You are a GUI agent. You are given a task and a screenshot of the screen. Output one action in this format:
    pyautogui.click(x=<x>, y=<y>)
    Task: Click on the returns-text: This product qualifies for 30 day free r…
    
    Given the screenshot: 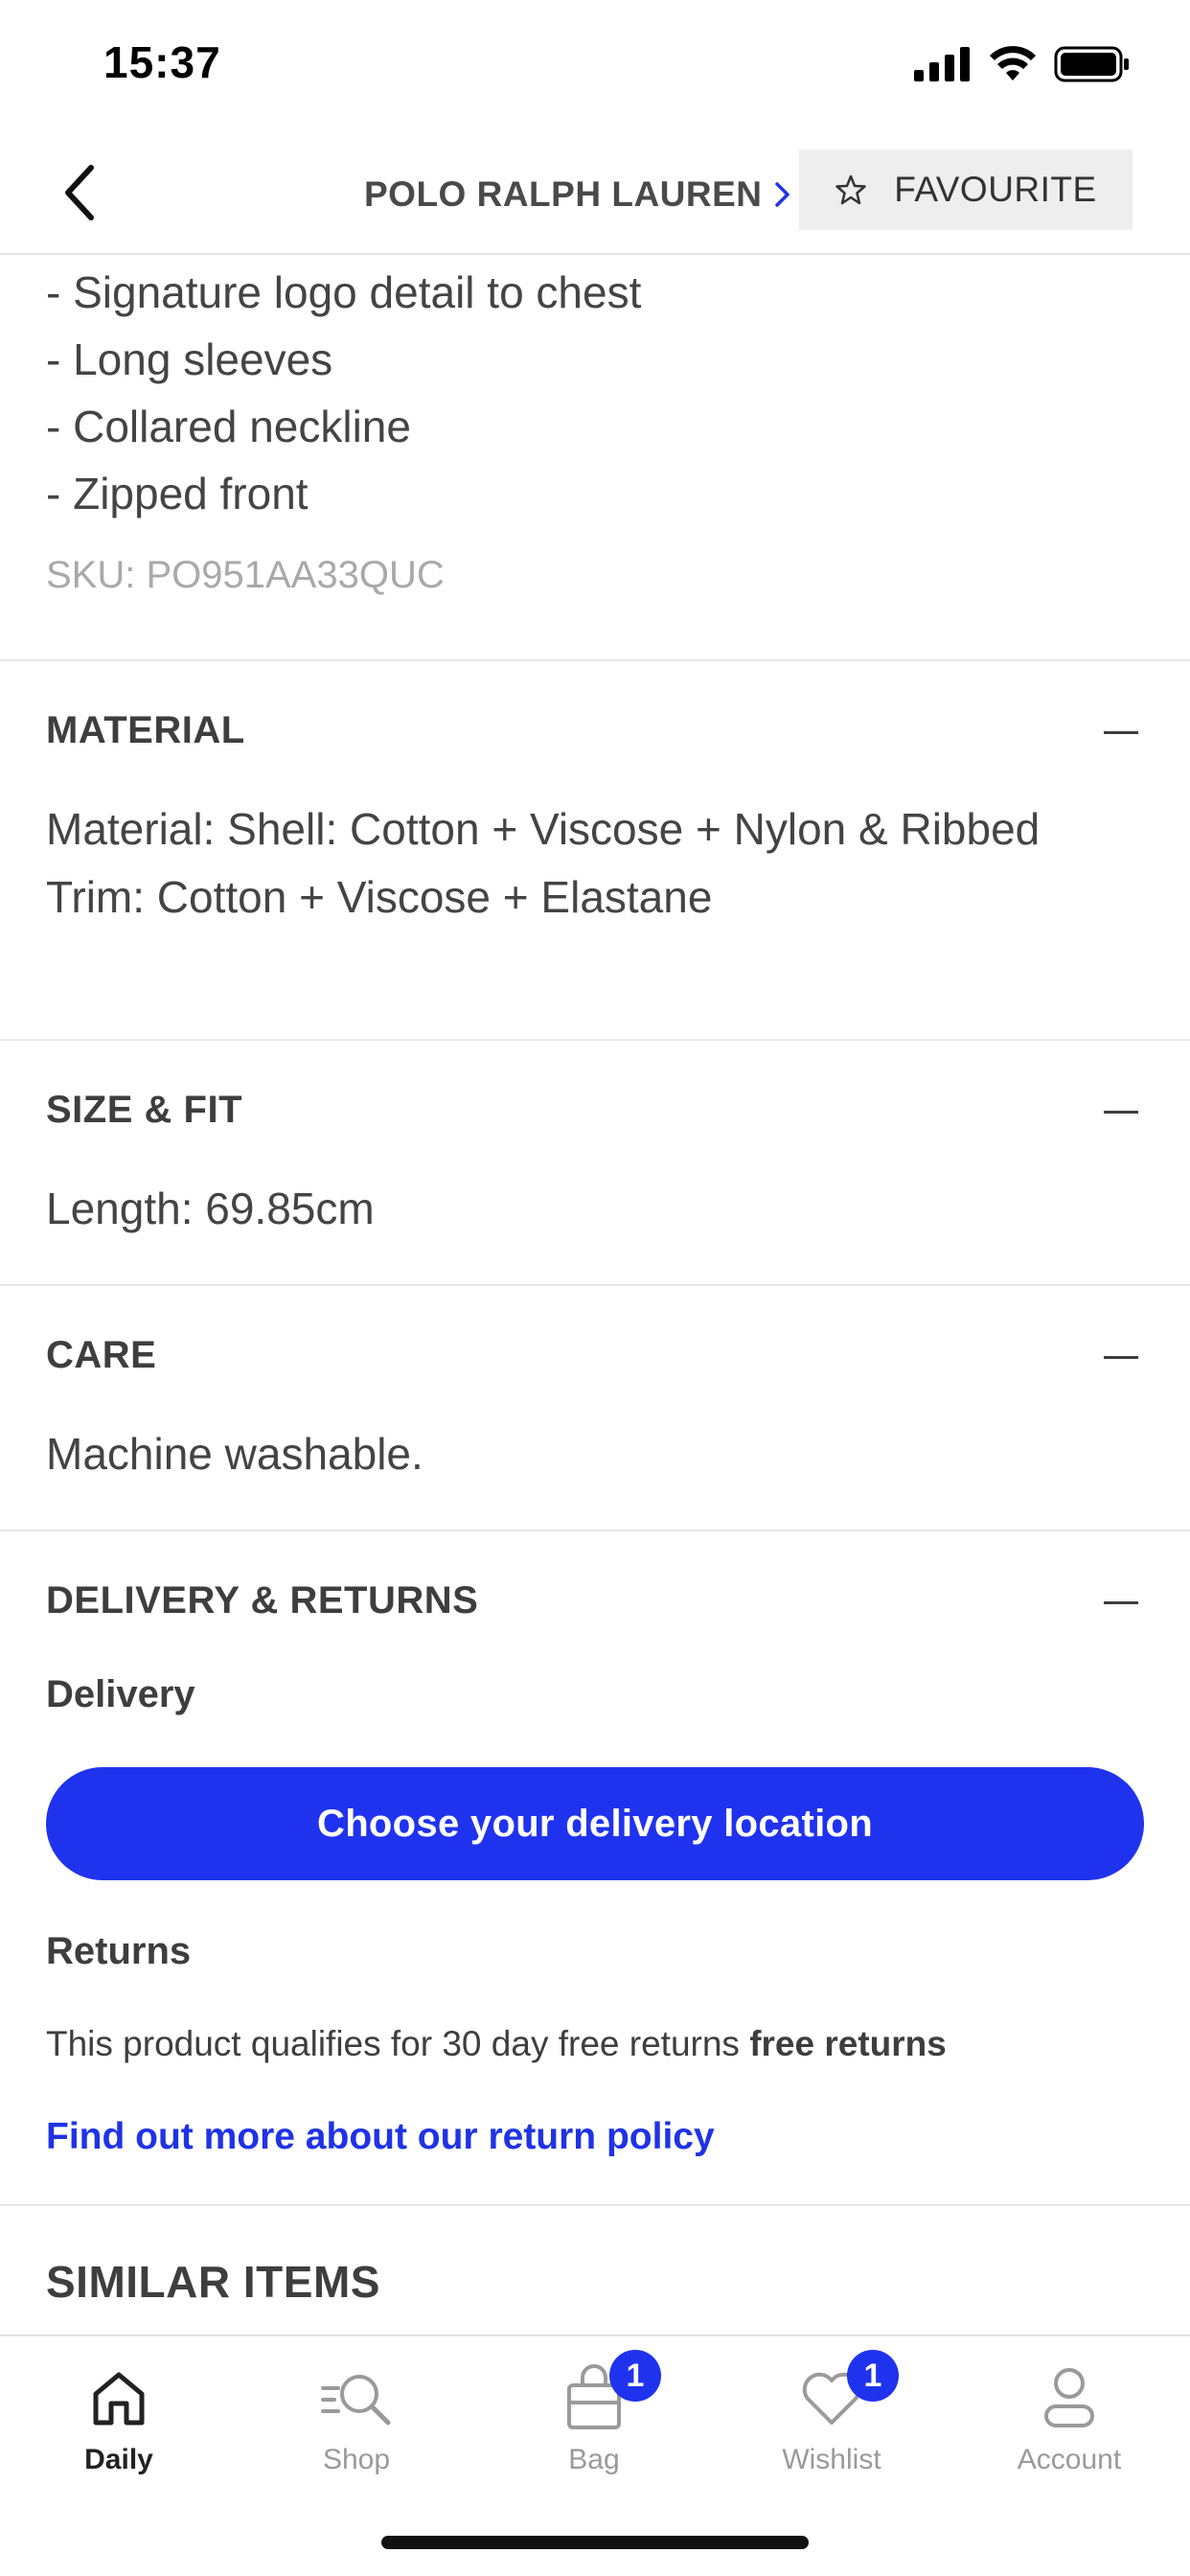 What is the action you would take?
    pyautogui.click(x=497, y=2044)
    